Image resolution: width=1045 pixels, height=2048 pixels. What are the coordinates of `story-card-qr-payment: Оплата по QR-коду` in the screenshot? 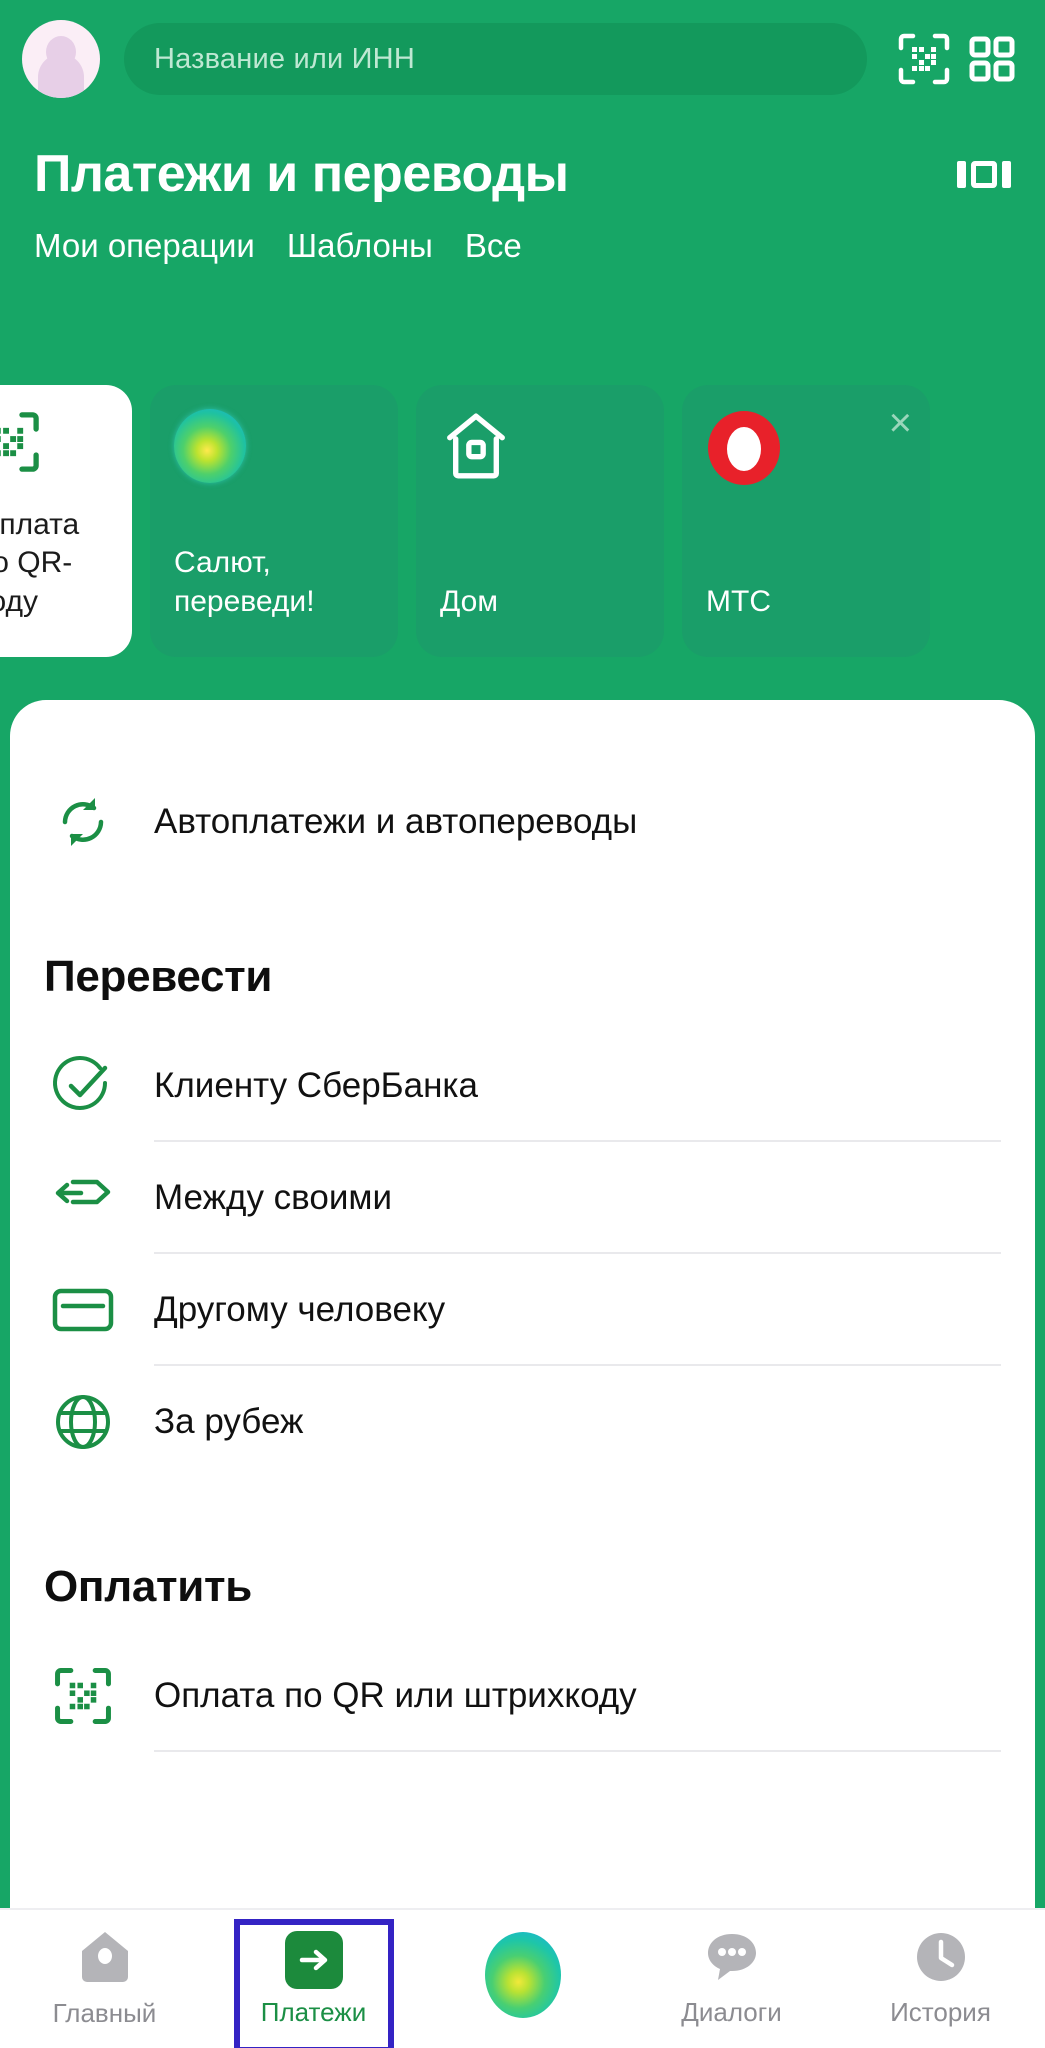 It's located at (66, 521).